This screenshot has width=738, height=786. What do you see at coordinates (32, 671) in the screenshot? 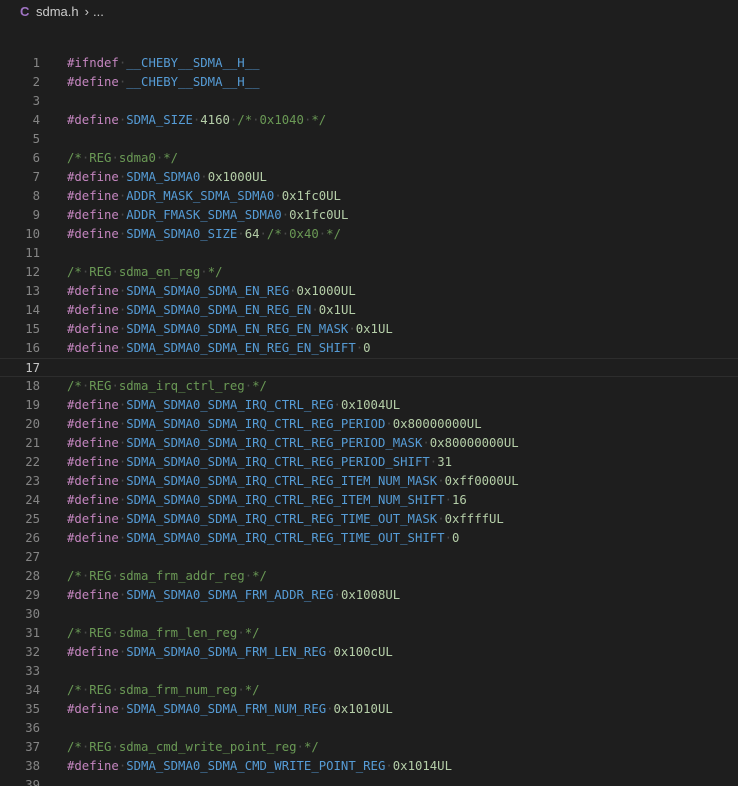
I see `line-number: 33` at bounding box center [32, 671].